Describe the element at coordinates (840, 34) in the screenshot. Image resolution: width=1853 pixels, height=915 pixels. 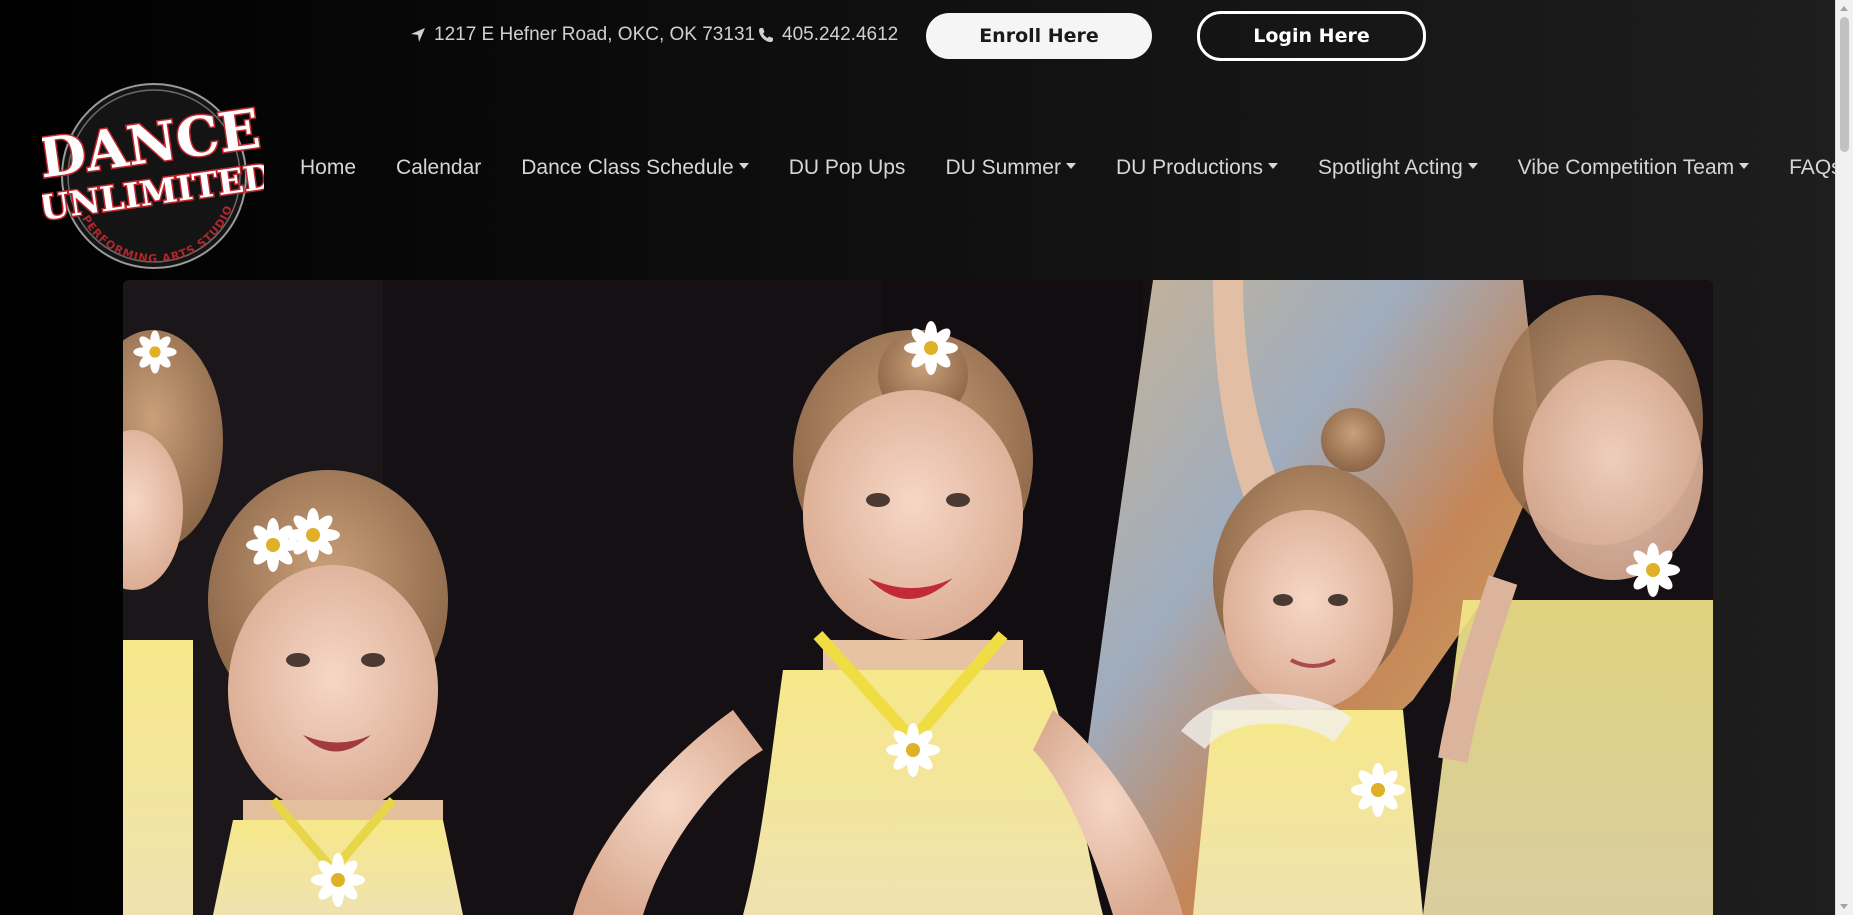
I see `phone-text: 405.242.4612` at that location.